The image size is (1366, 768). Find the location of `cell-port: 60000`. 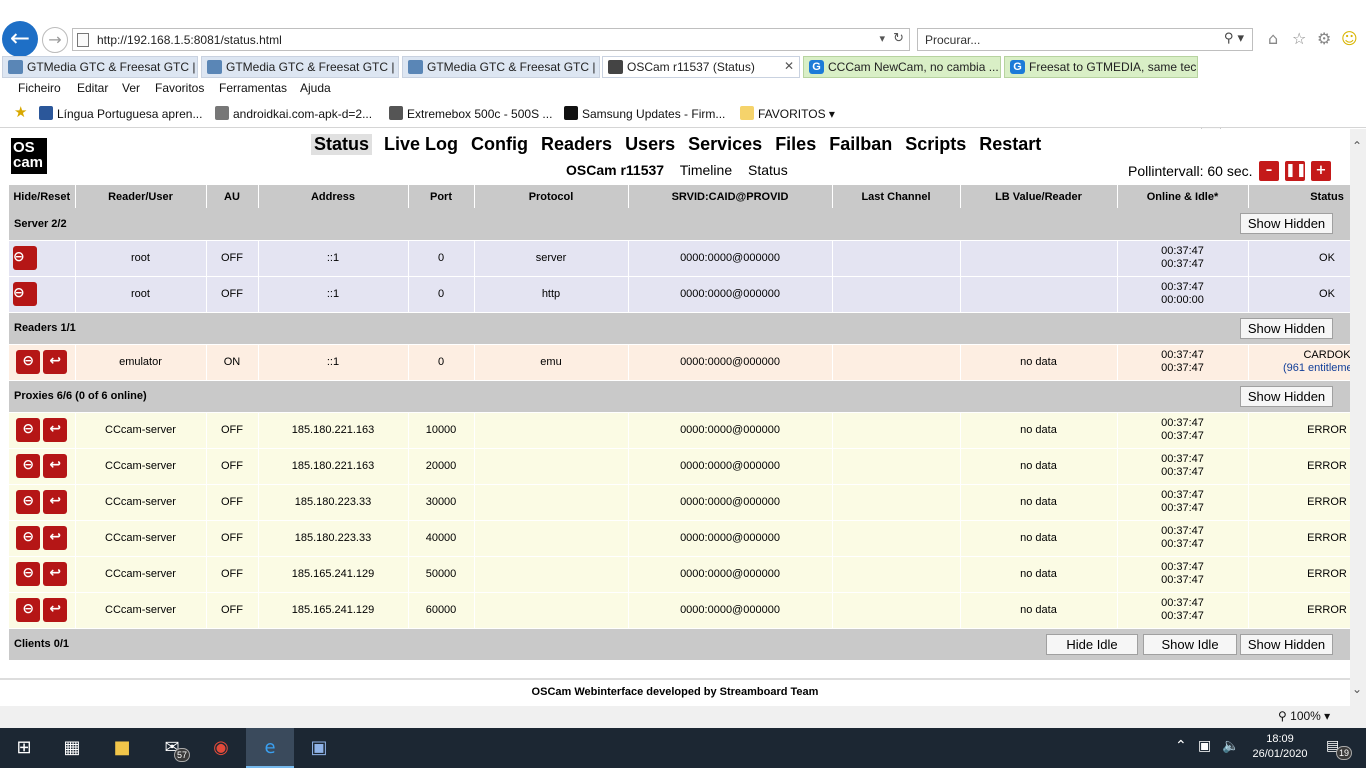

cell-port: 60000 is located at coordinates (441, 610).